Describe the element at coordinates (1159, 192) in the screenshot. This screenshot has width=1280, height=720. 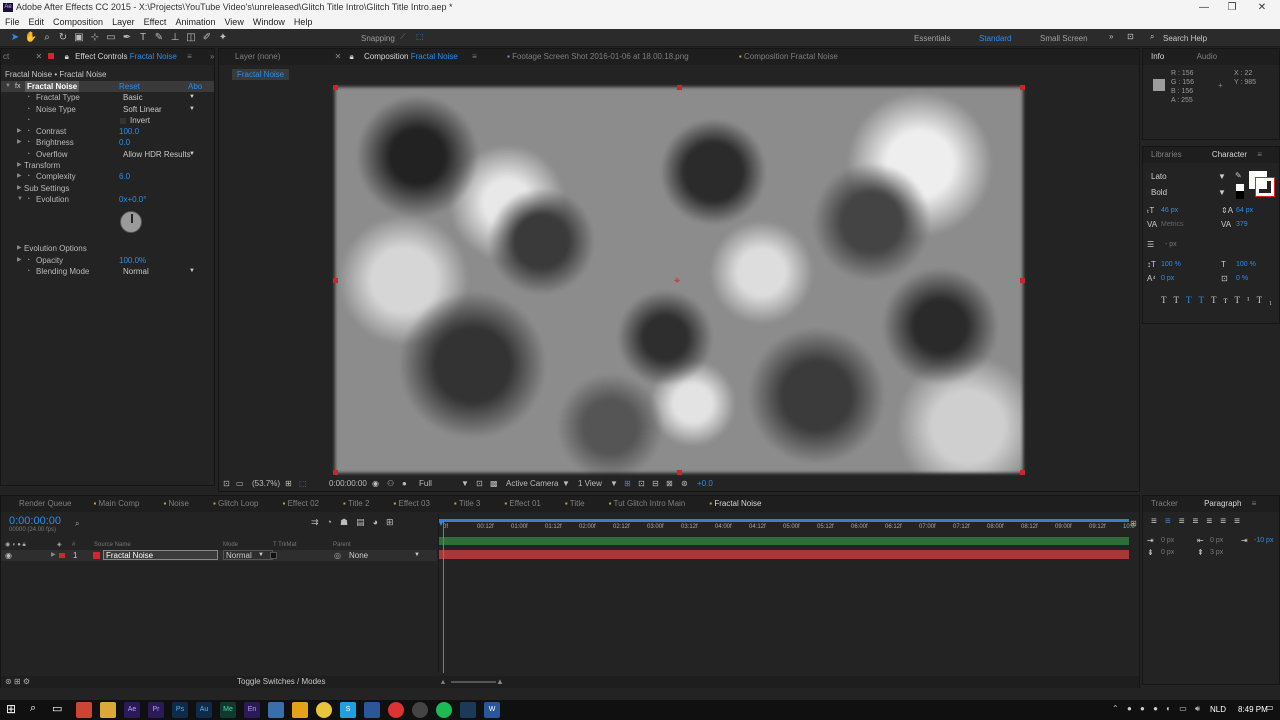
I see `font-style-select: Bold` at that location.